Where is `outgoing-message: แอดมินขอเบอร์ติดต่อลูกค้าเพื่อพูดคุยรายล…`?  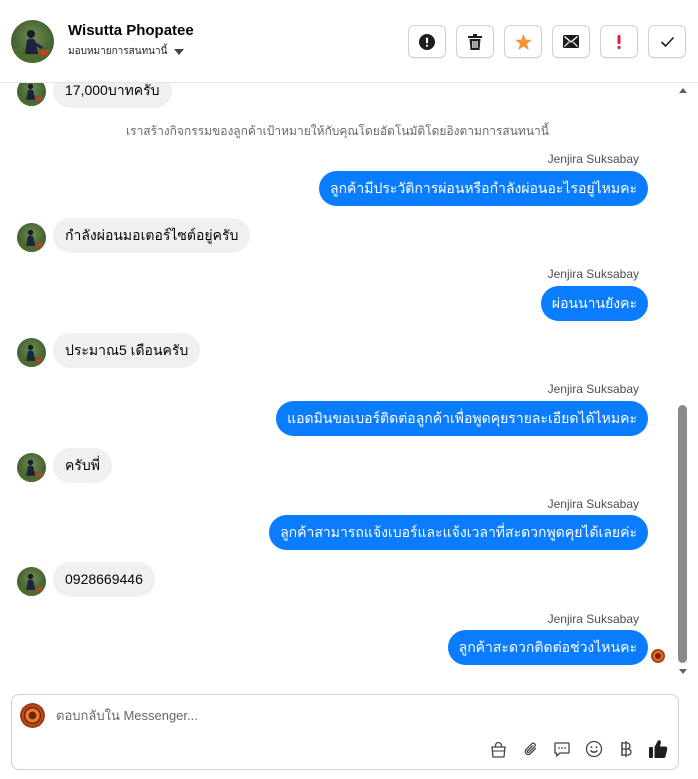 outgoing-message: แอดมินขอเบอร์ติดต่อลูกค้าเพื่อพูดคุยรายล… is located at coordinates (462, 418).